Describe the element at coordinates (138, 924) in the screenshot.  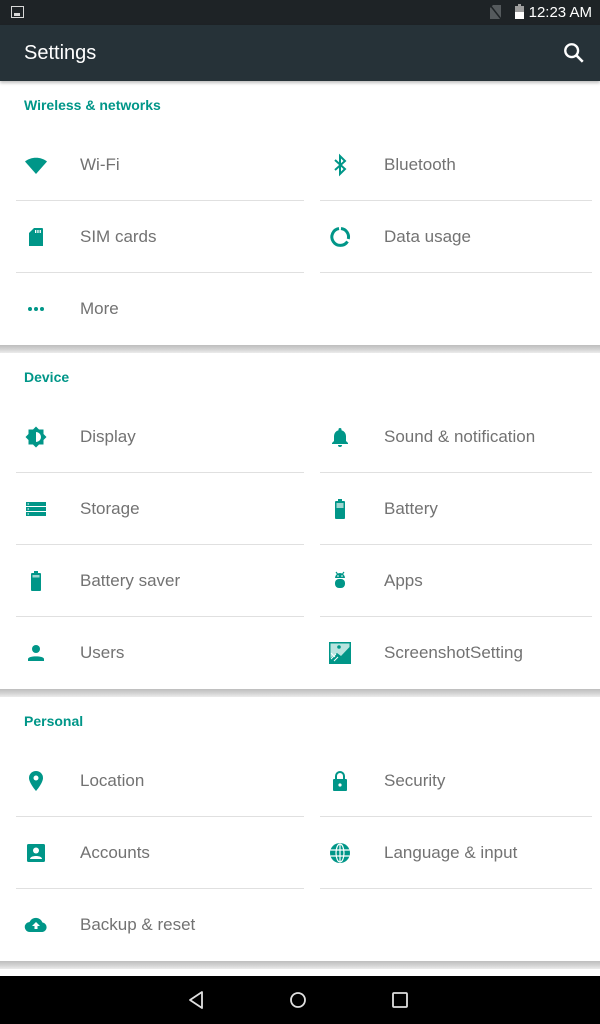
I see `settings-item-label: Backup & reset` at that location.